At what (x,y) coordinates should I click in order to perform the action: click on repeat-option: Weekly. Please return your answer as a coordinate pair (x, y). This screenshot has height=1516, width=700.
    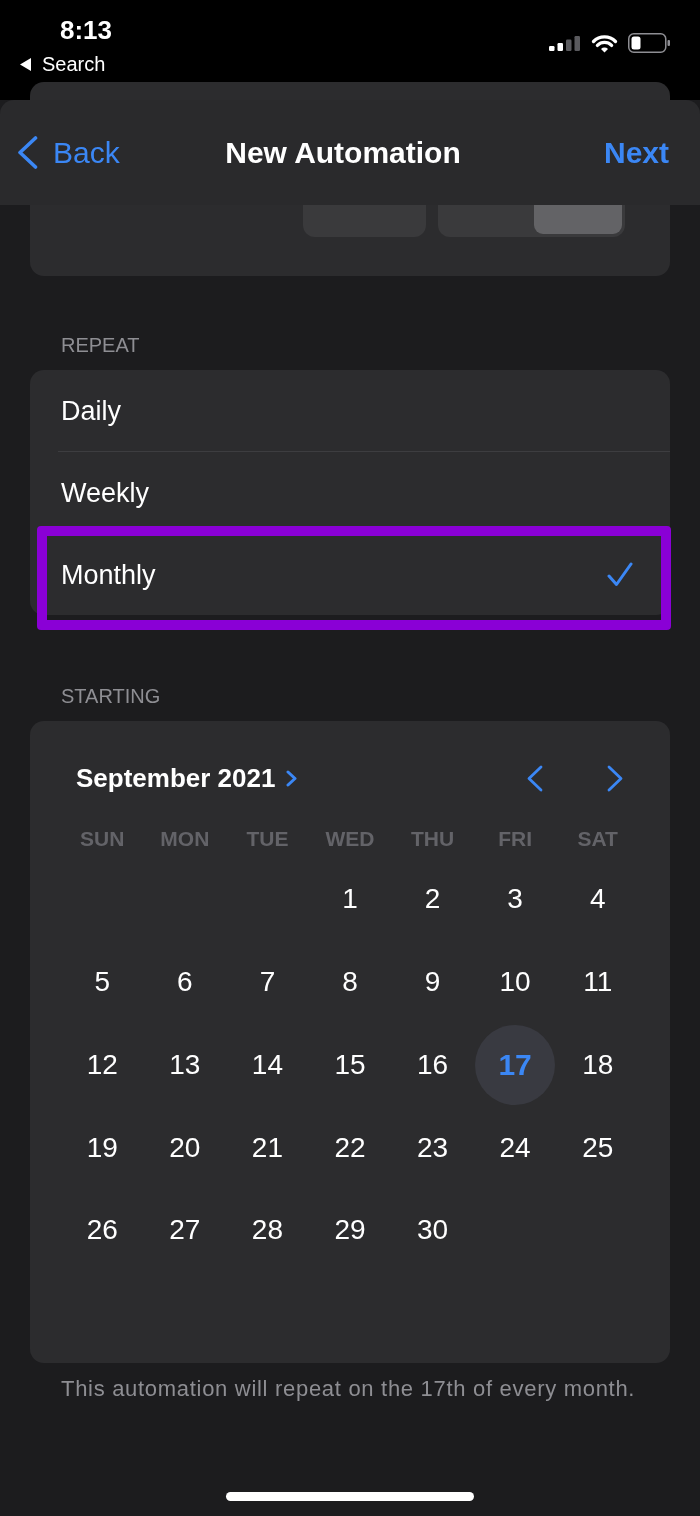
    Looking at the image, I should click on (350, 492).